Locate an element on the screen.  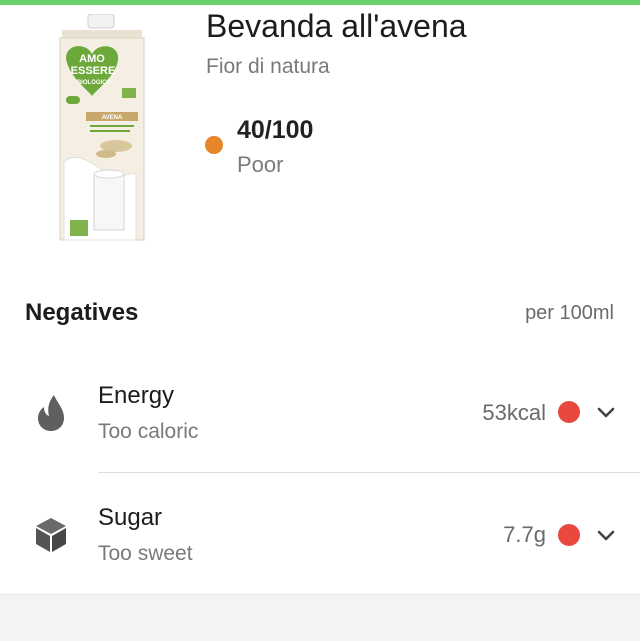
score-value: 40/100 is located at coordinates (275, 130).